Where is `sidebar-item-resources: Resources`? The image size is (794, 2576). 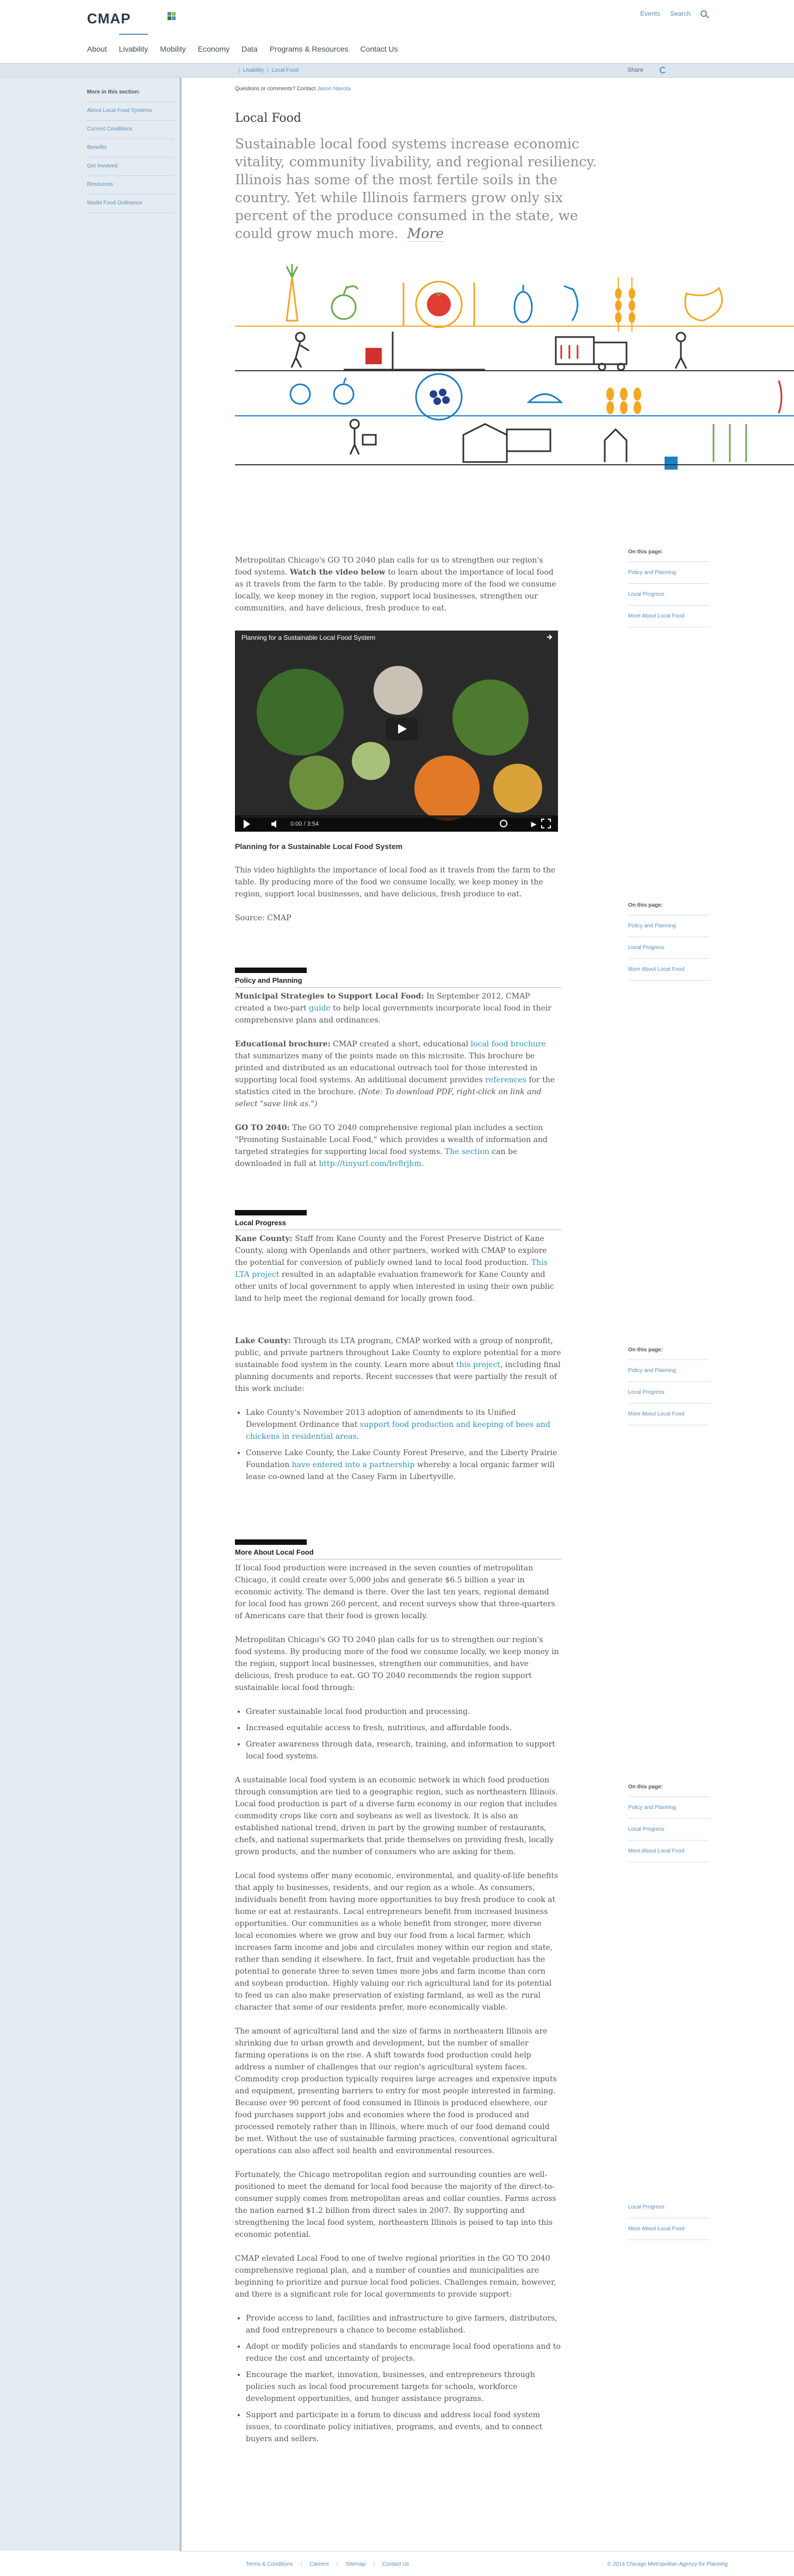 sidebar-item-resources: Resources is located at coordinates (130, 186).